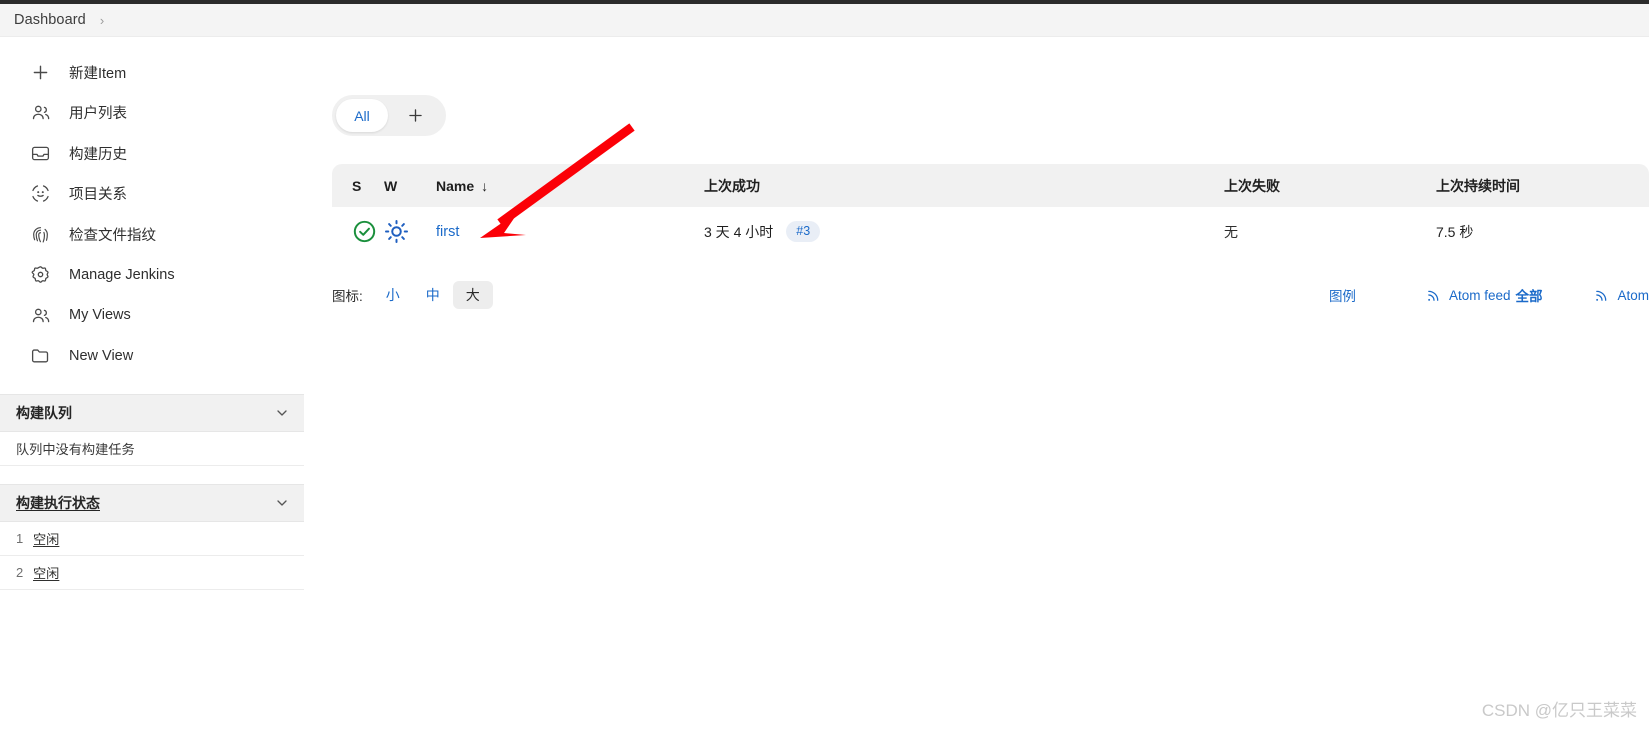 This screenshot has width=1649, height=743. I want to click on legend-link: 图例, so click(1342, 295).